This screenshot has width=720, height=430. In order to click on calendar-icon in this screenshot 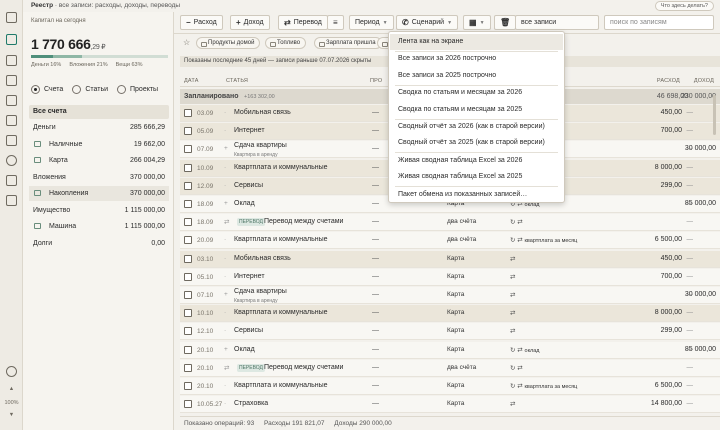, I will do `click(11, 60)`.